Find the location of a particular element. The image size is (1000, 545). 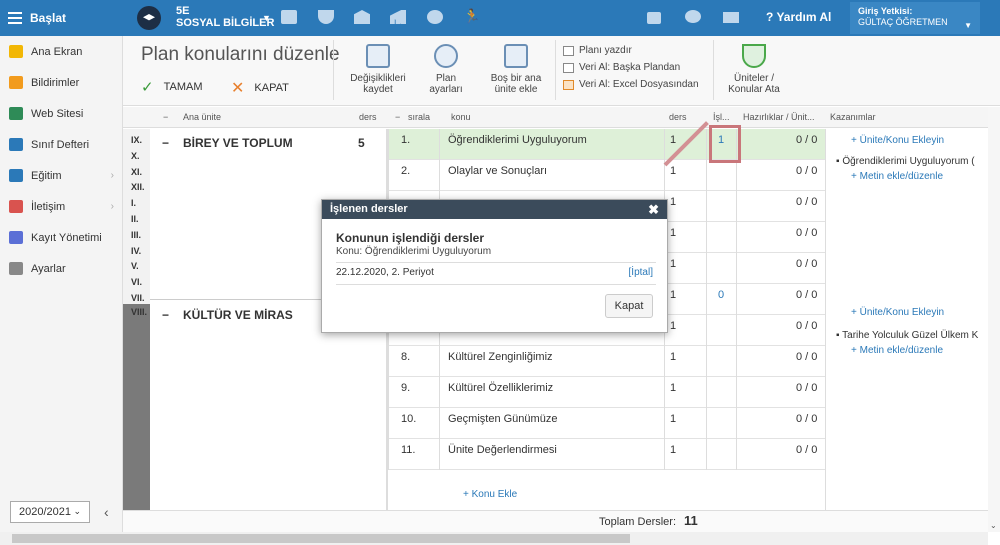

grade-label: IX. is located at coordinates (136, 140).